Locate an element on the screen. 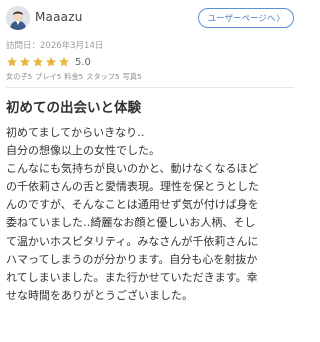 This screenshot has height=342, width=320. sub-rating-girl: 女の子5 is located at coordinates (19, 76).